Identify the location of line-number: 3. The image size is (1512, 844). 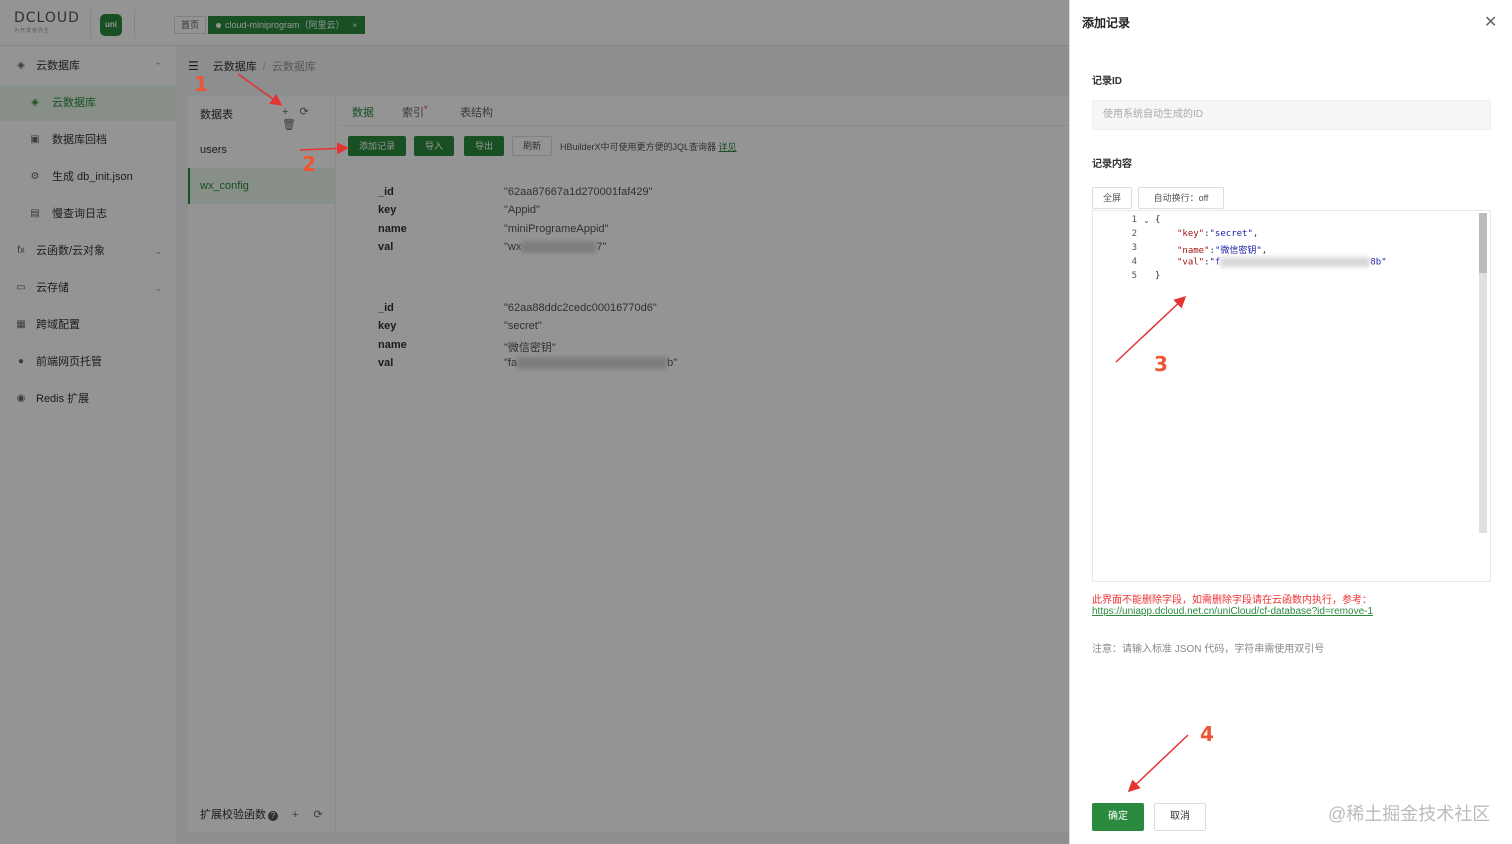
(1134, 248).